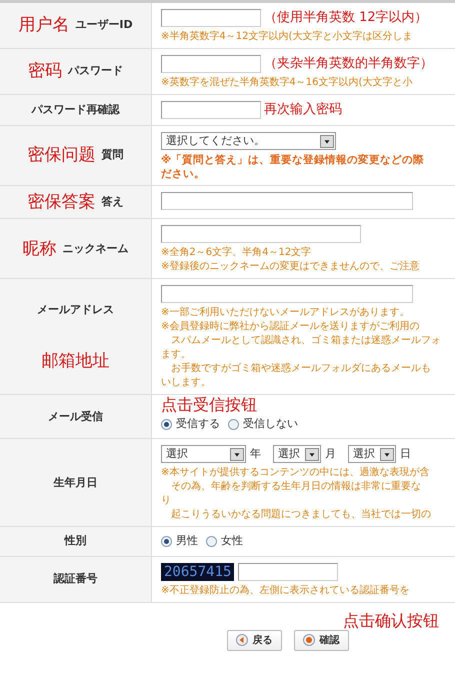  I want to click on confirm-button: 確認, so click(321, 640).